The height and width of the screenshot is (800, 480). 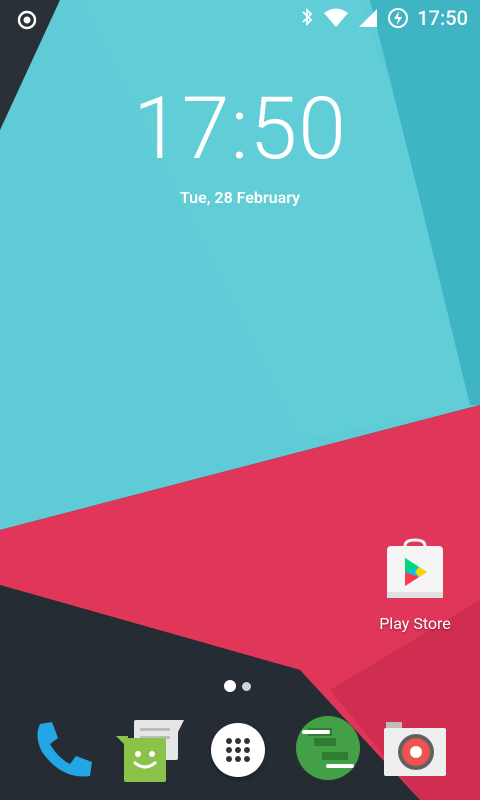 I want to click on battery-charging-icon, so click(x=398, y=18).